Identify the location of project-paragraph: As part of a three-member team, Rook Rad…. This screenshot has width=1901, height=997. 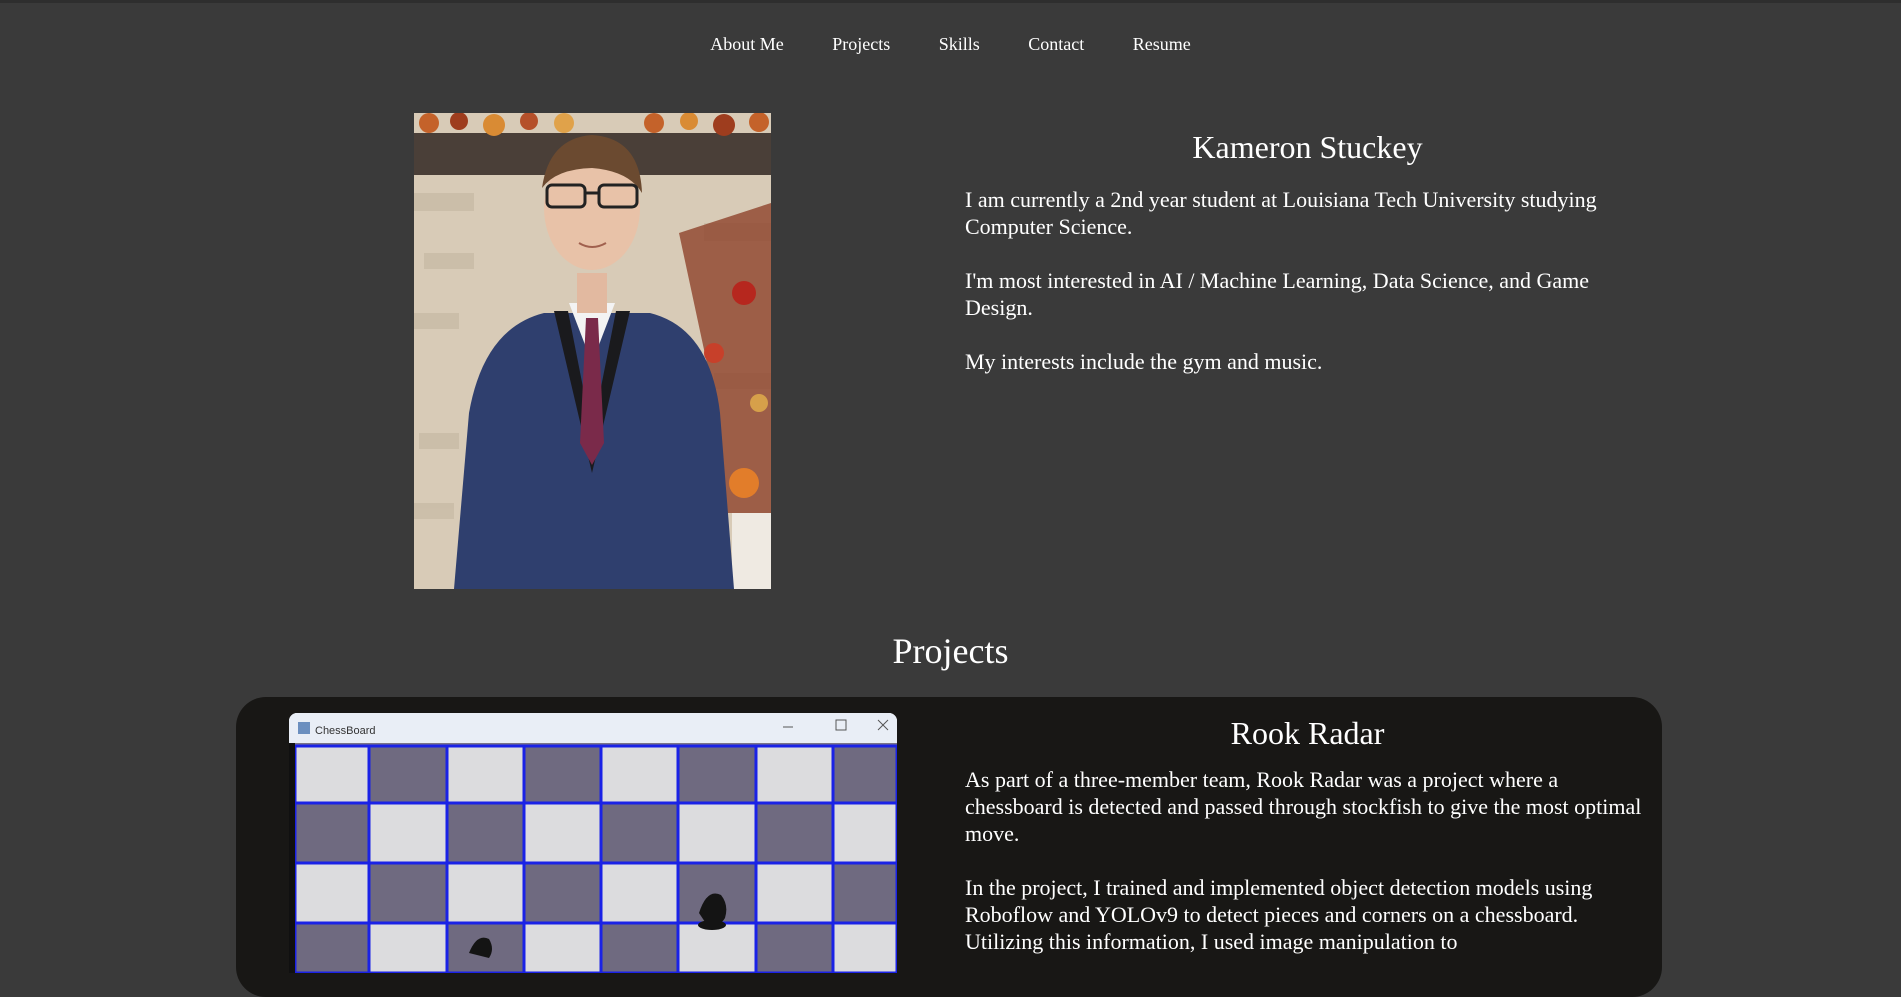
(1303, 806).